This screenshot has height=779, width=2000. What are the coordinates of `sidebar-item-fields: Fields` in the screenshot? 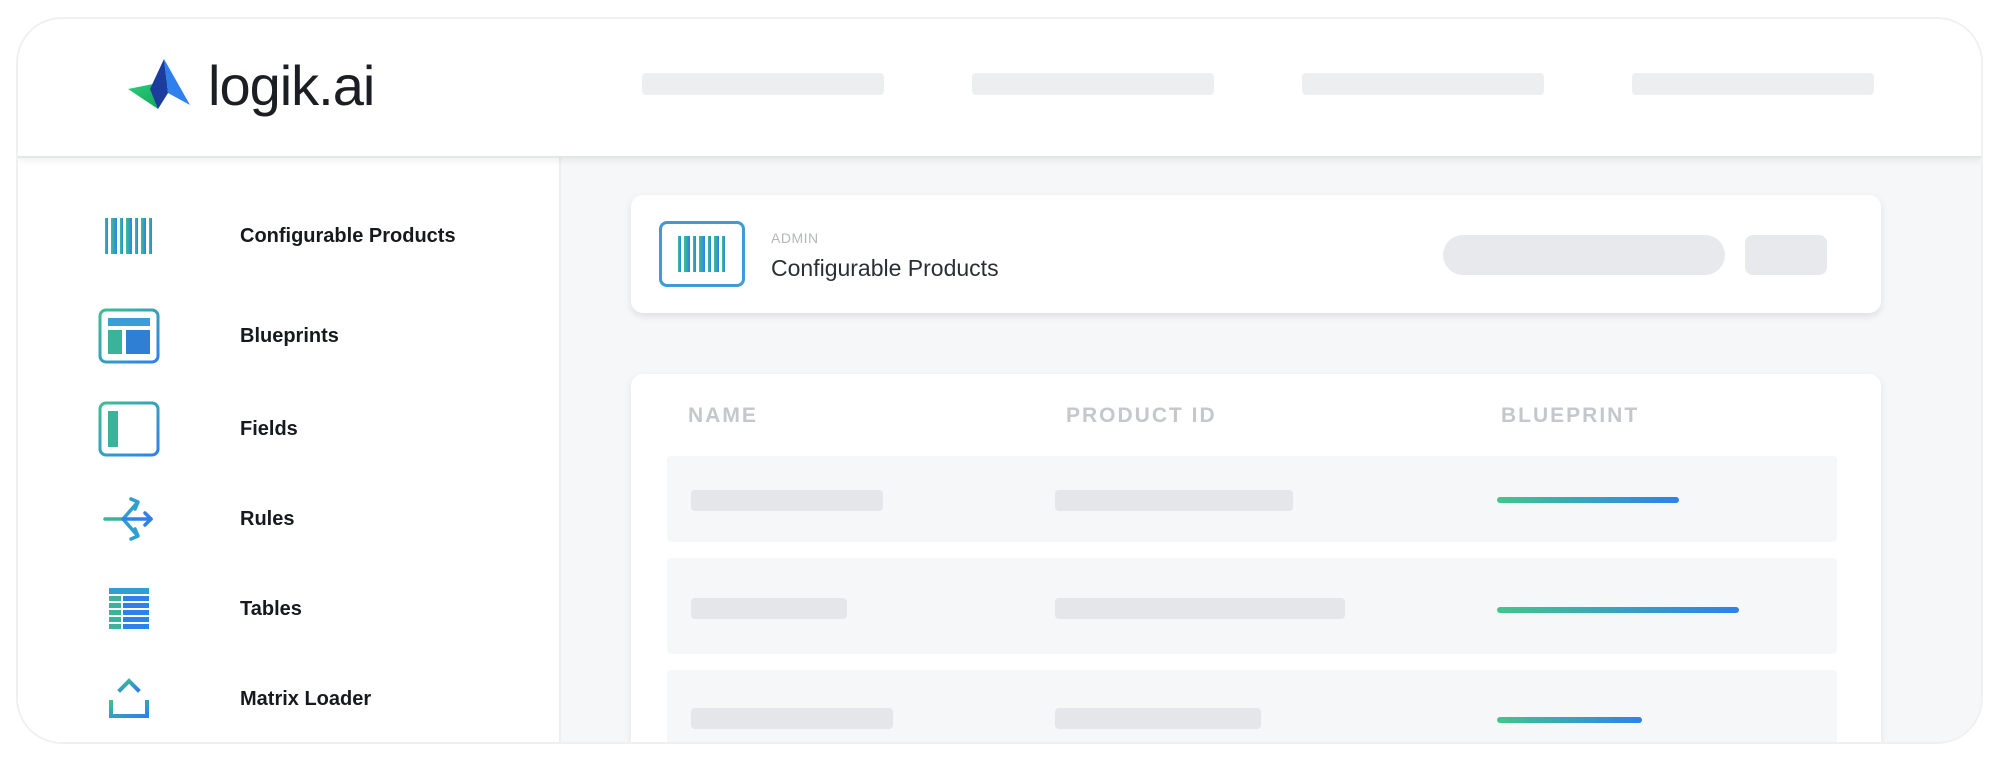 It's located at (198, 429).